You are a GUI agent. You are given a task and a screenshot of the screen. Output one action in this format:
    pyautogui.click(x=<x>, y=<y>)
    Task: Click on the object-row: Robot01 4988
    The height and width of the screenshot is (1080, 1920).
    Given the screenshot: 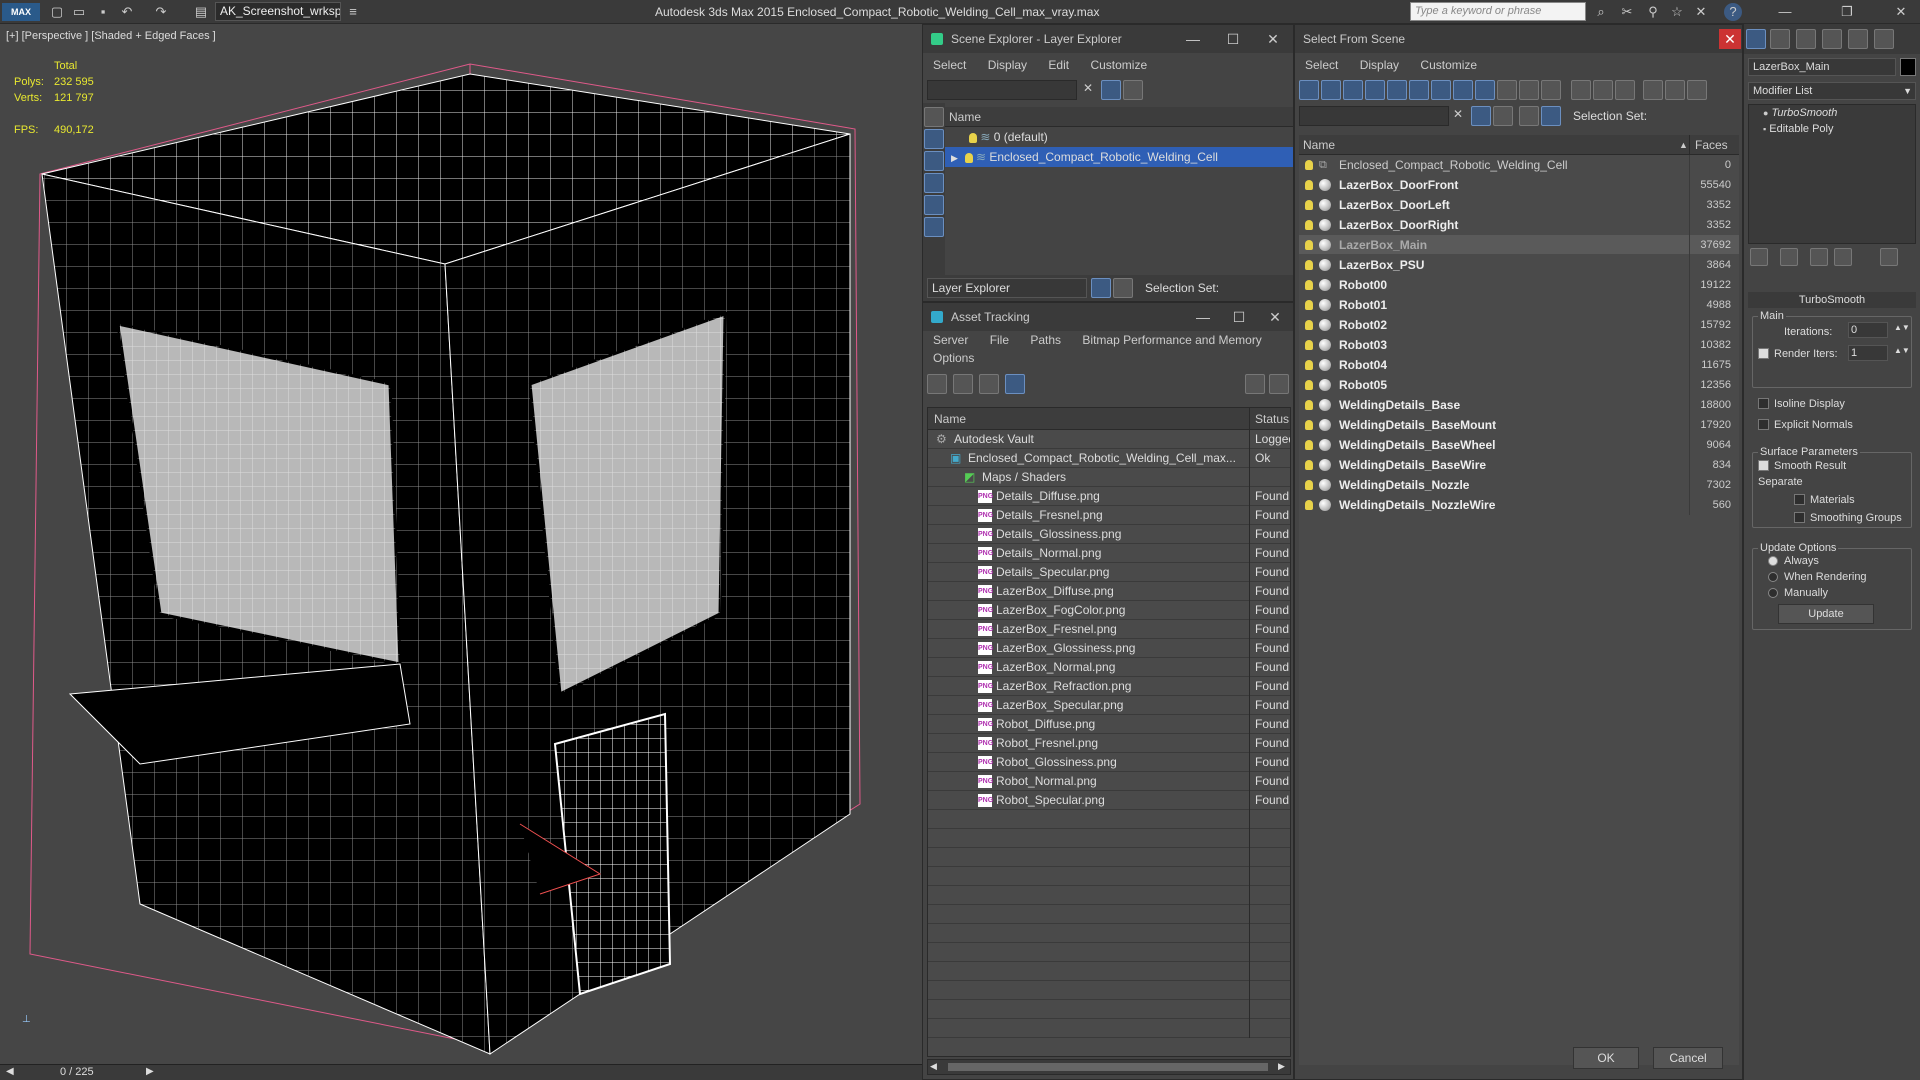 What is the action you would take?
    pyautogui.click(x=1519, y=305)
    